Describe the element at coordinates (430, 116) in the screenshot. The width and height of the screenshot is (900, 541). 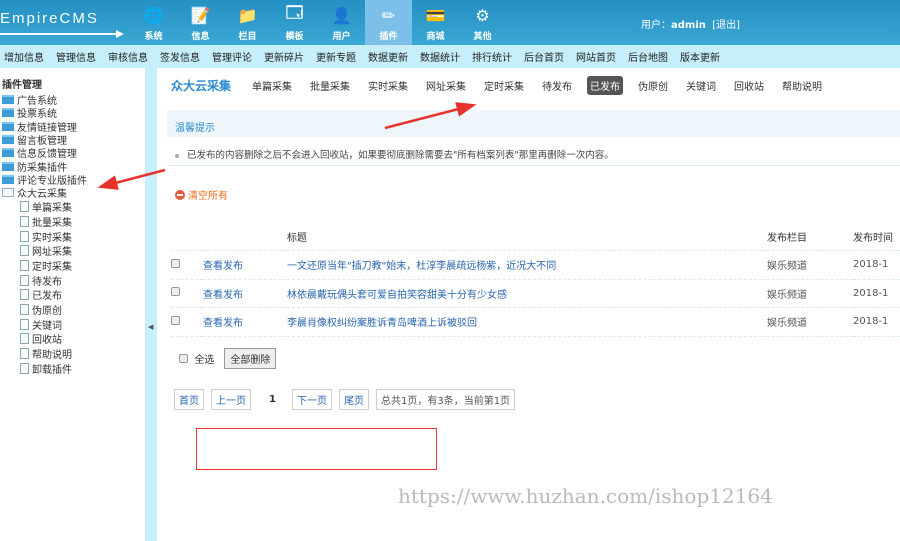
I see `arrow-to-tabs` at that location.